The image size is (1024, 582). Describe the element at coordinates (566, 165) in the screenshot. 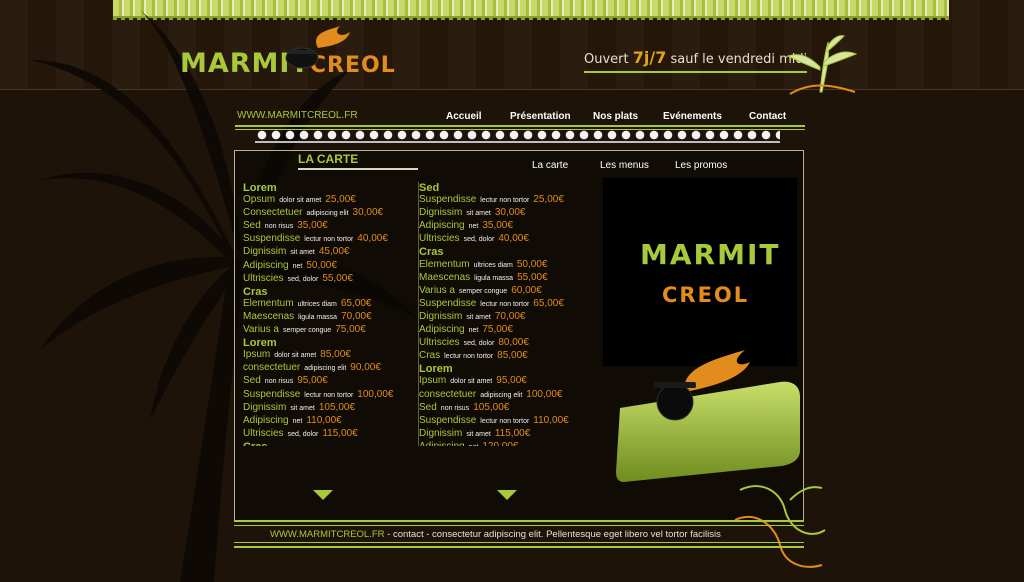

I see `tab-la-carte: La carte` at that location.